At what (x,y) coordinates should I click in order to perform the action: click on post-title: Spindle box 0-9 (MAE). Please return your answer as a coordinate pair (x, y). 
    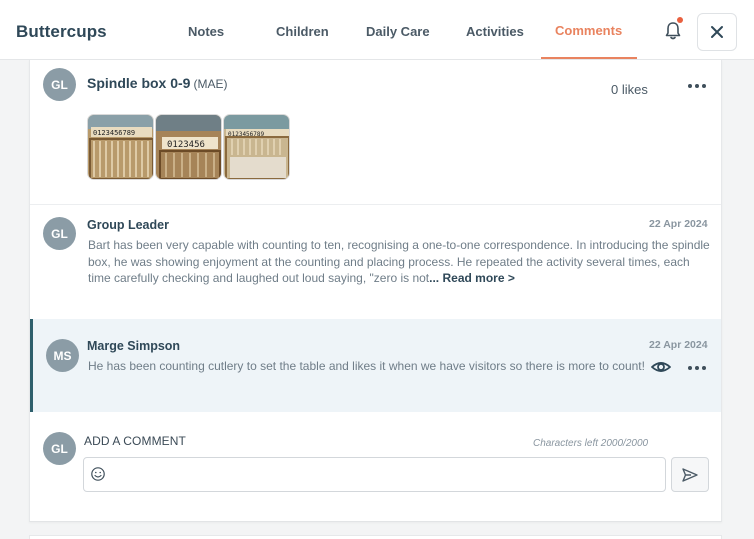
    Looking at the image, I should click on (157, 83).